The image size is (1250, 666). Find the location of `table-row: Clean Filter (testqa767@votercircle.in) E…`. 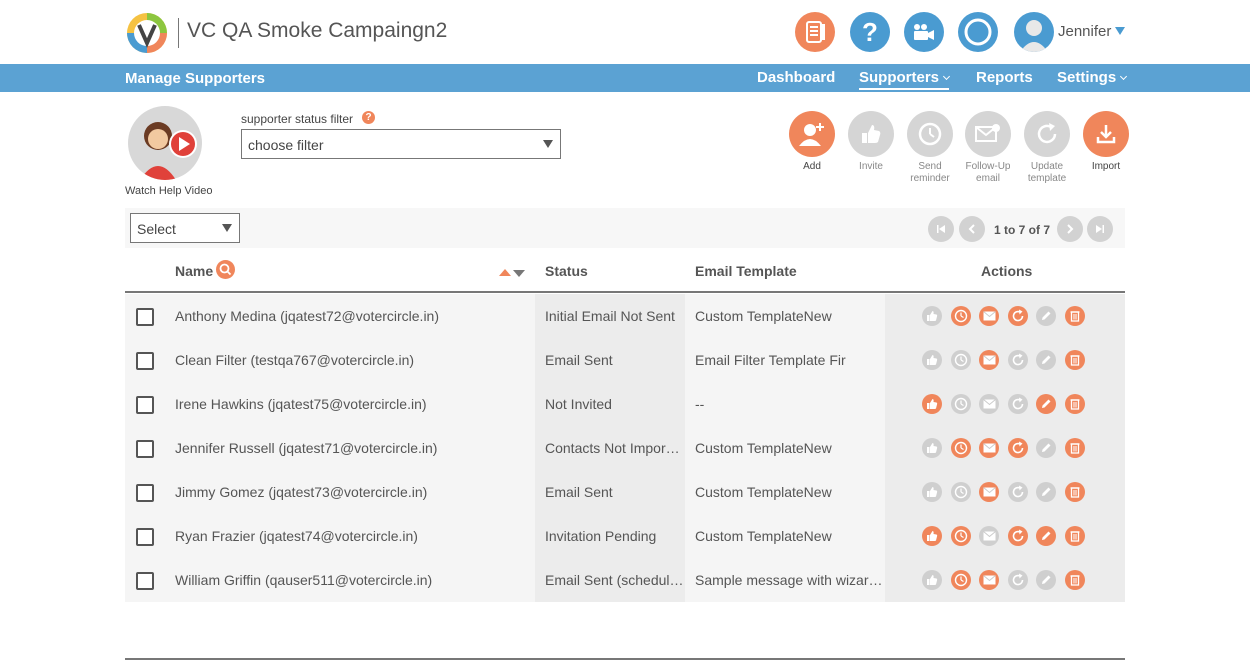

table-row: Clean Filter (testqa767@votercircle.in) E… is located at coordinates (625, 360).